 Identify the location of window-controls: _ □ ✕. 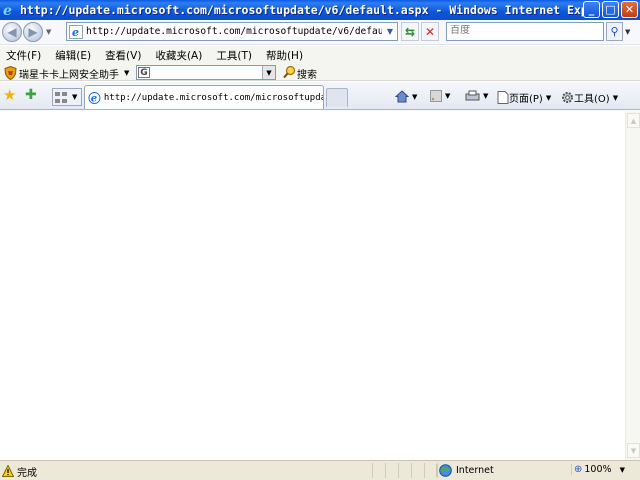
(610, 9).